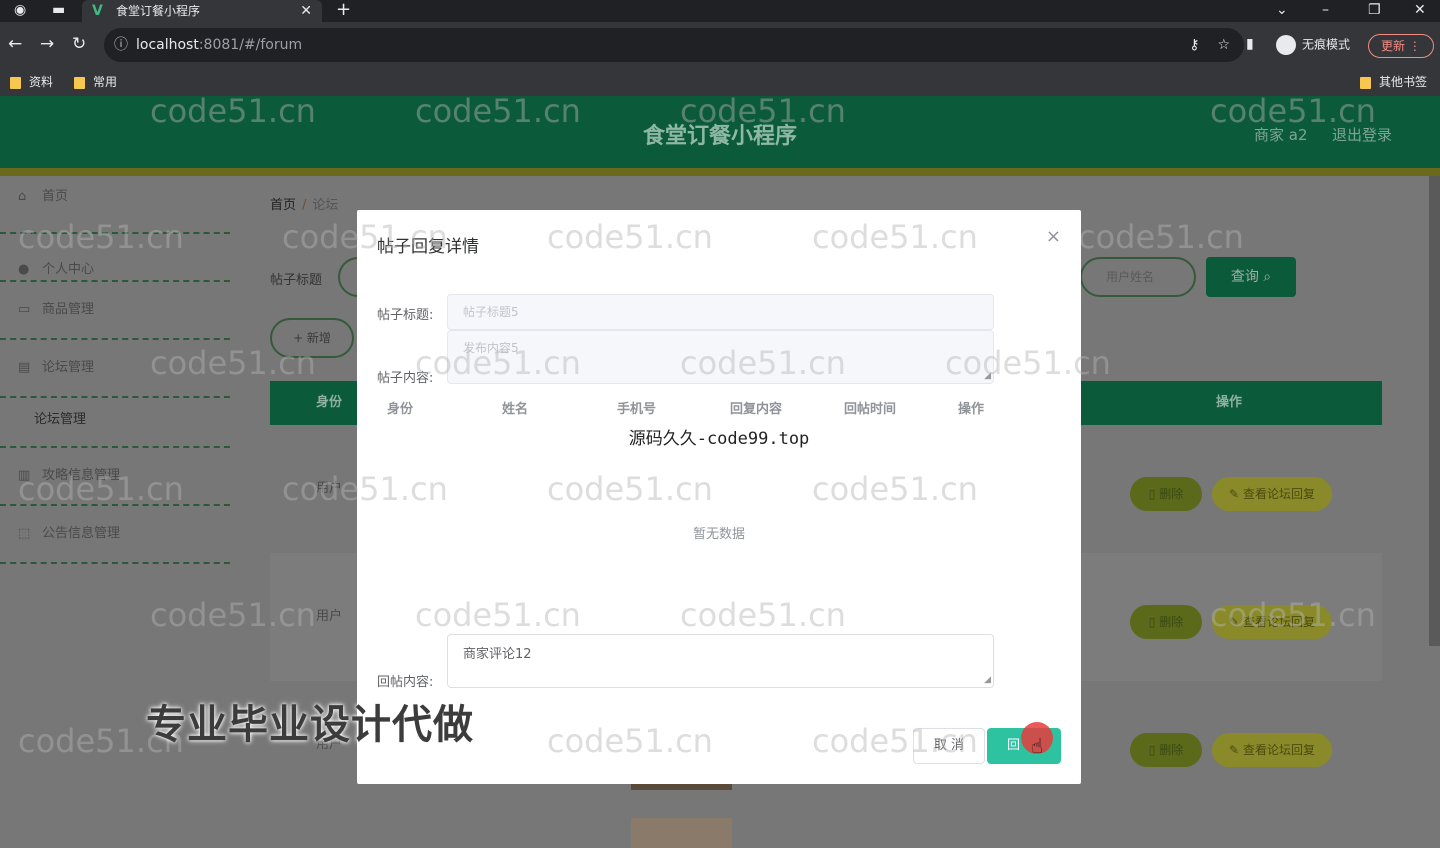 Image resolution: width=1440 pixels, height=848 pixels. I want to click on incognito-icon, so click(1286, 45).